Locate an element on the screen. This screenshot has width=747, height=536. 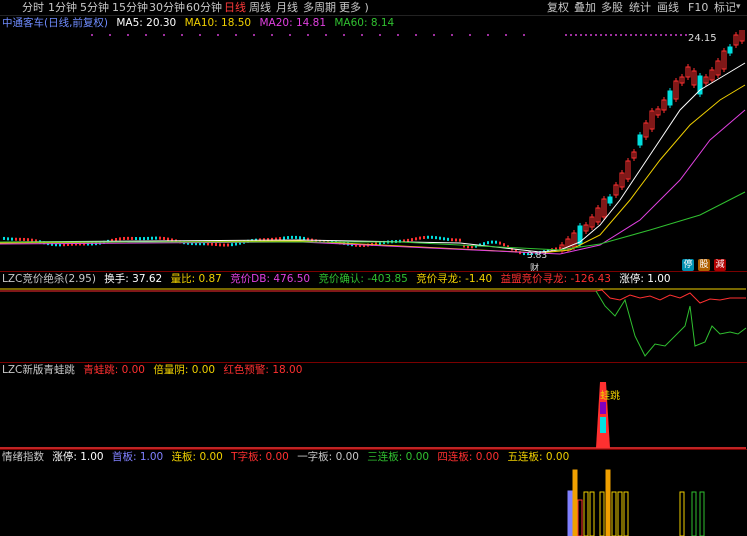
period-5min: 5分钟 is located at coordinates (94, 7).